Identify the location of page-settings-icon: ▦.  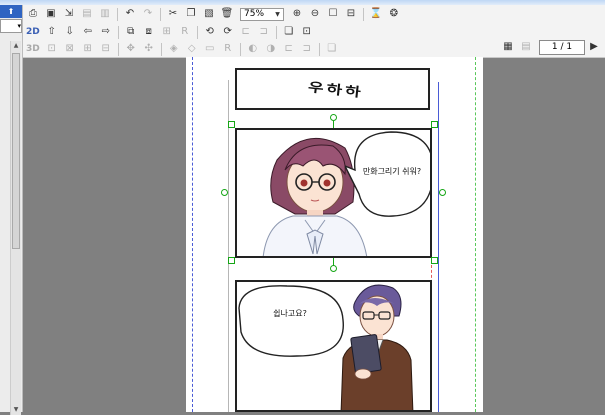
(508, 47).